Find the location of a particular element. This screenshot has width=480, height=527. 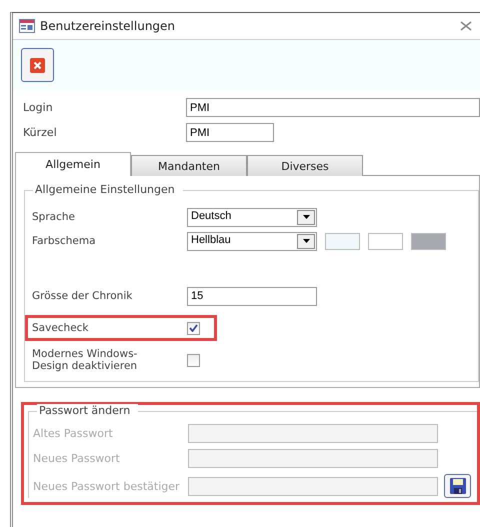

field-label: Modernes Windows-Design deaktivieren is located at coordinates (85, 360).